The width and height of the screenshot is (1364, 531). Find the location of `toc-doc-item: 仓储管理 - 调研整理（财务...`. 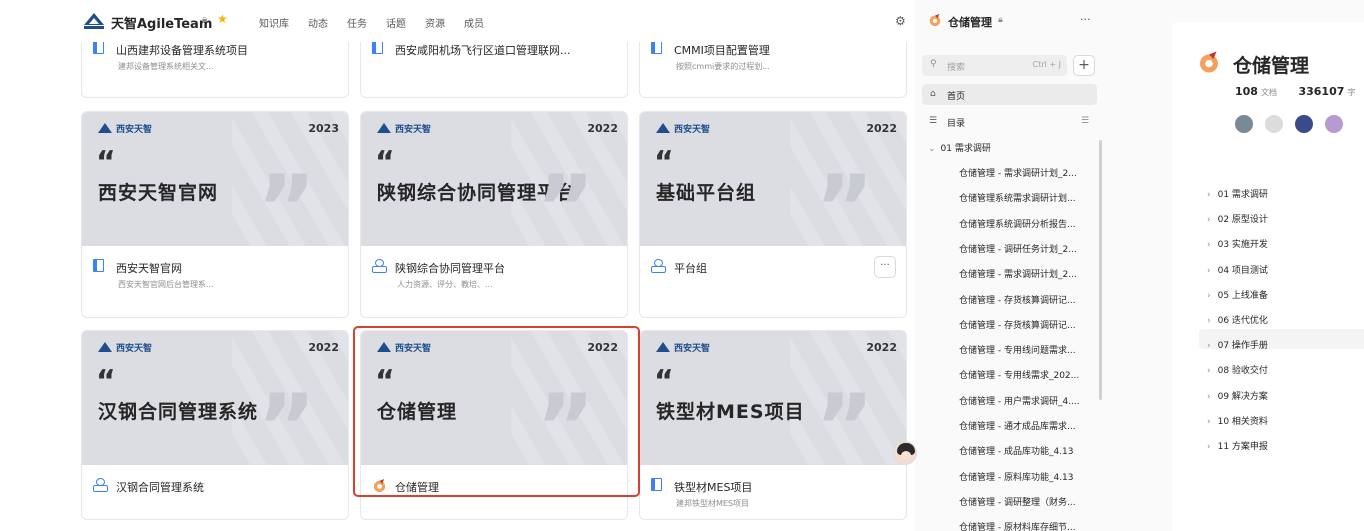

toc-doc-item: 仓储管理 - 调研整理（财务... is located at coordinates (1023, 501).